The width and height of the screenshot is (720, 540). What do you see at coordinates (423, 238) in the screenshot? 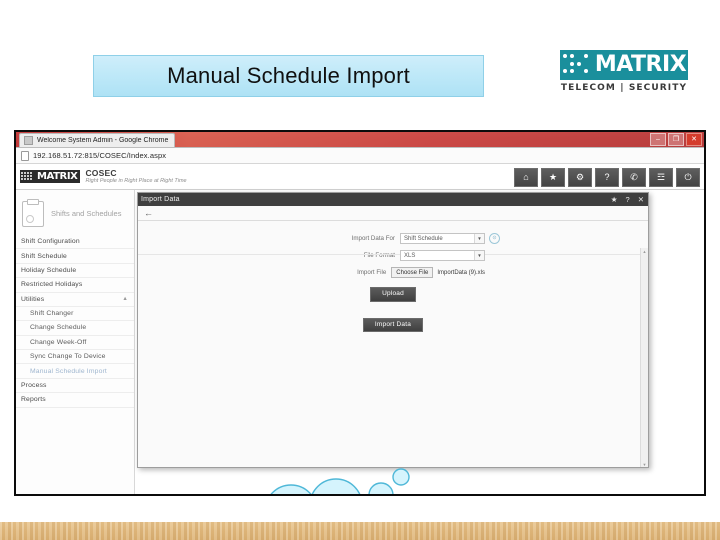
I see `import-data-for-value: Shift Schedule` at bounding box center [423, 238].